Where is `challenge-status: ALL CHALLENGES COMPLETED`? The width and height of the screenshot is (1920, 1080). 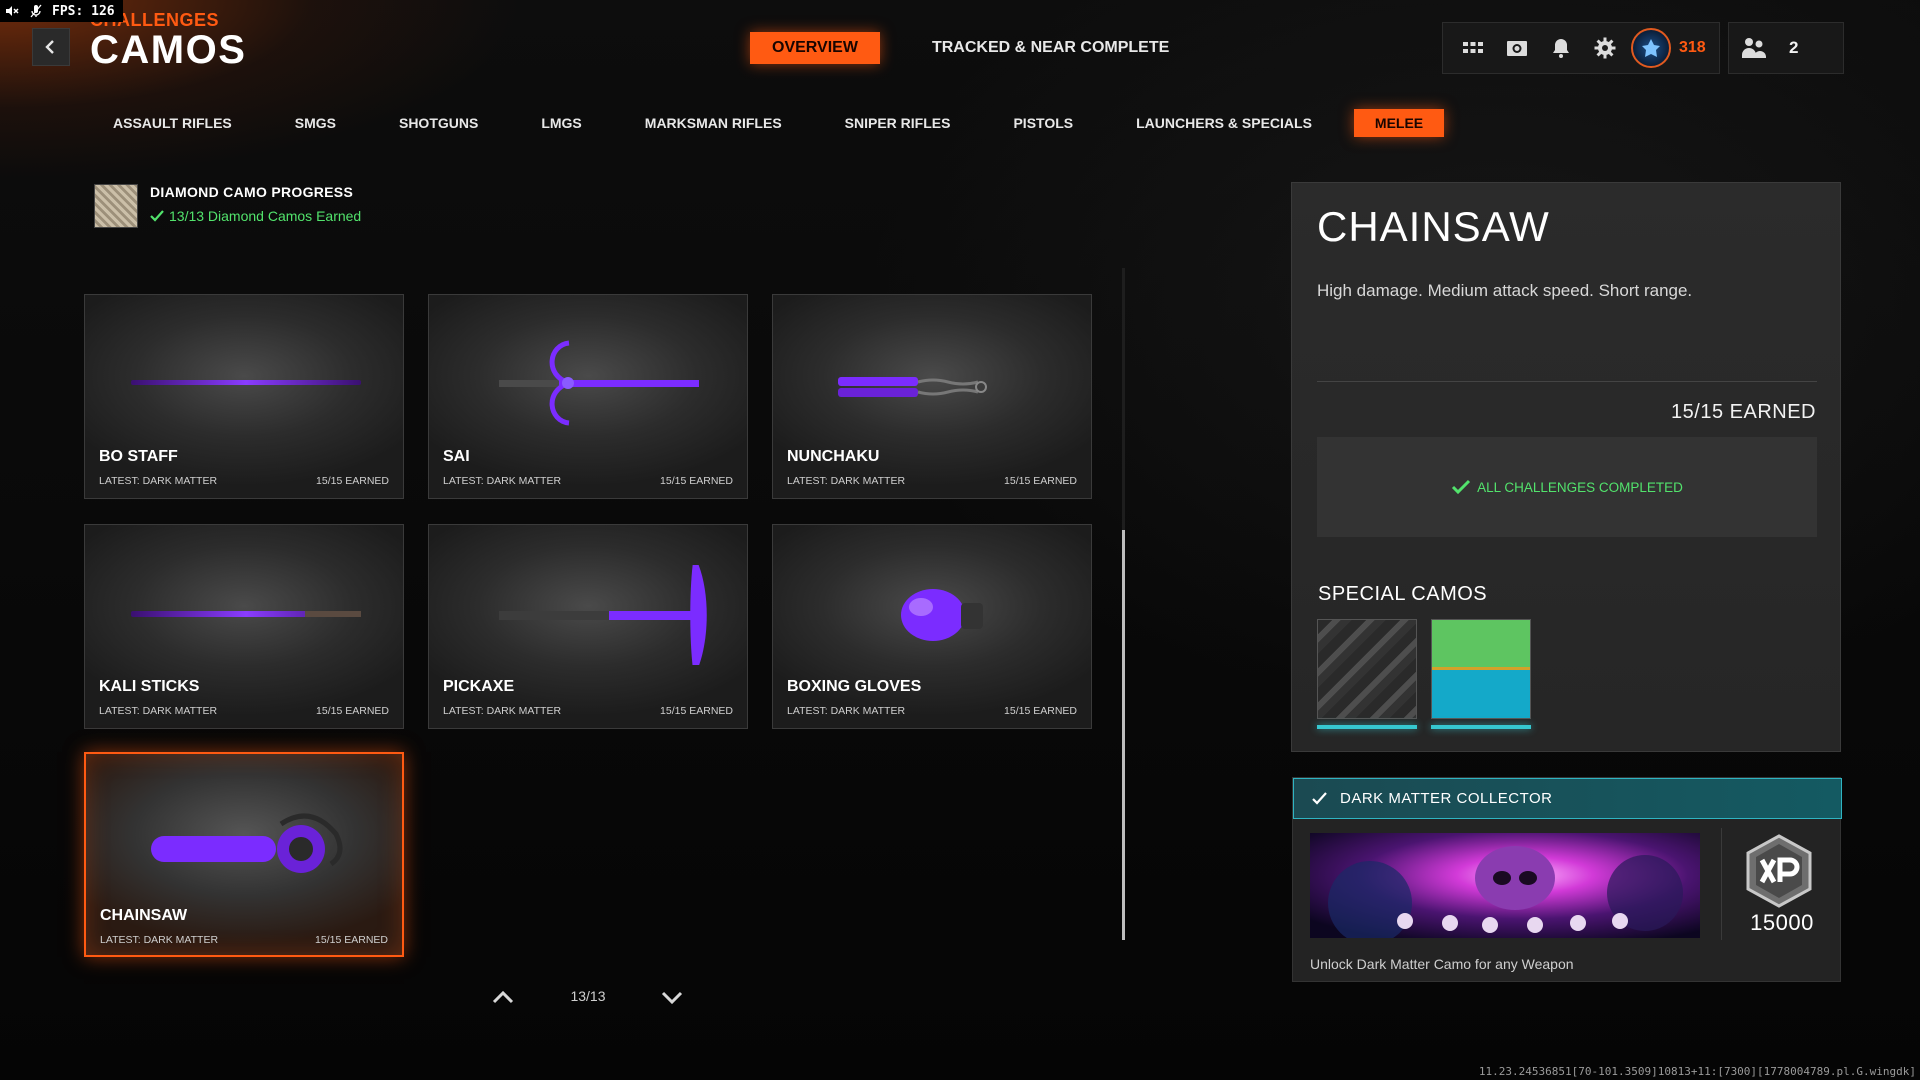
challenge-status: ALL CHALLENGES COMPLETED is located at coordinates (1567, 487).